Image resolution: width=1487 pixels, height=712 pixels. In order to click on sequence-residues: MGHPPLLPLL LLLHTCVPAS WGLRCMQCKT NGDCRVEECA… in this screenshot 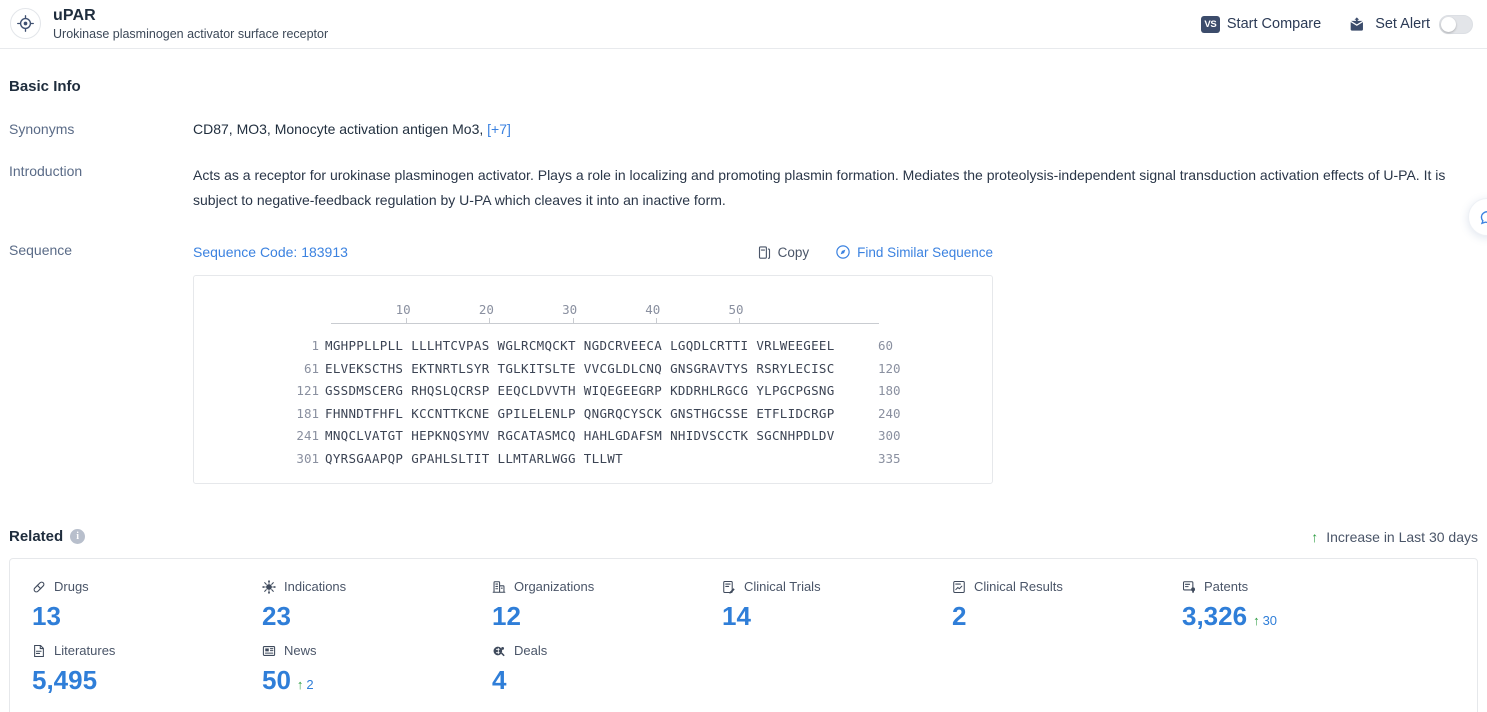, I will do `click(601, 345)`.